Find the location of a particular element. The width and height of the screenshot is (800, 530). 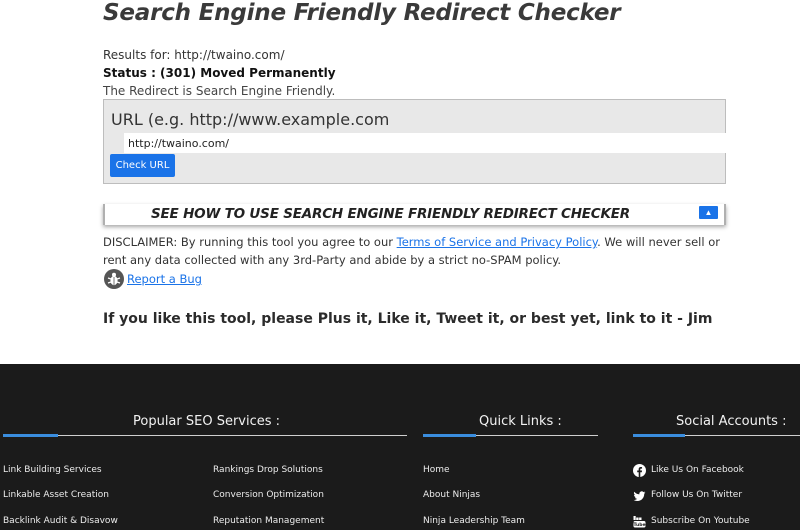

quick-links-heading: Quick Links : is located at coordinates (520, 421).